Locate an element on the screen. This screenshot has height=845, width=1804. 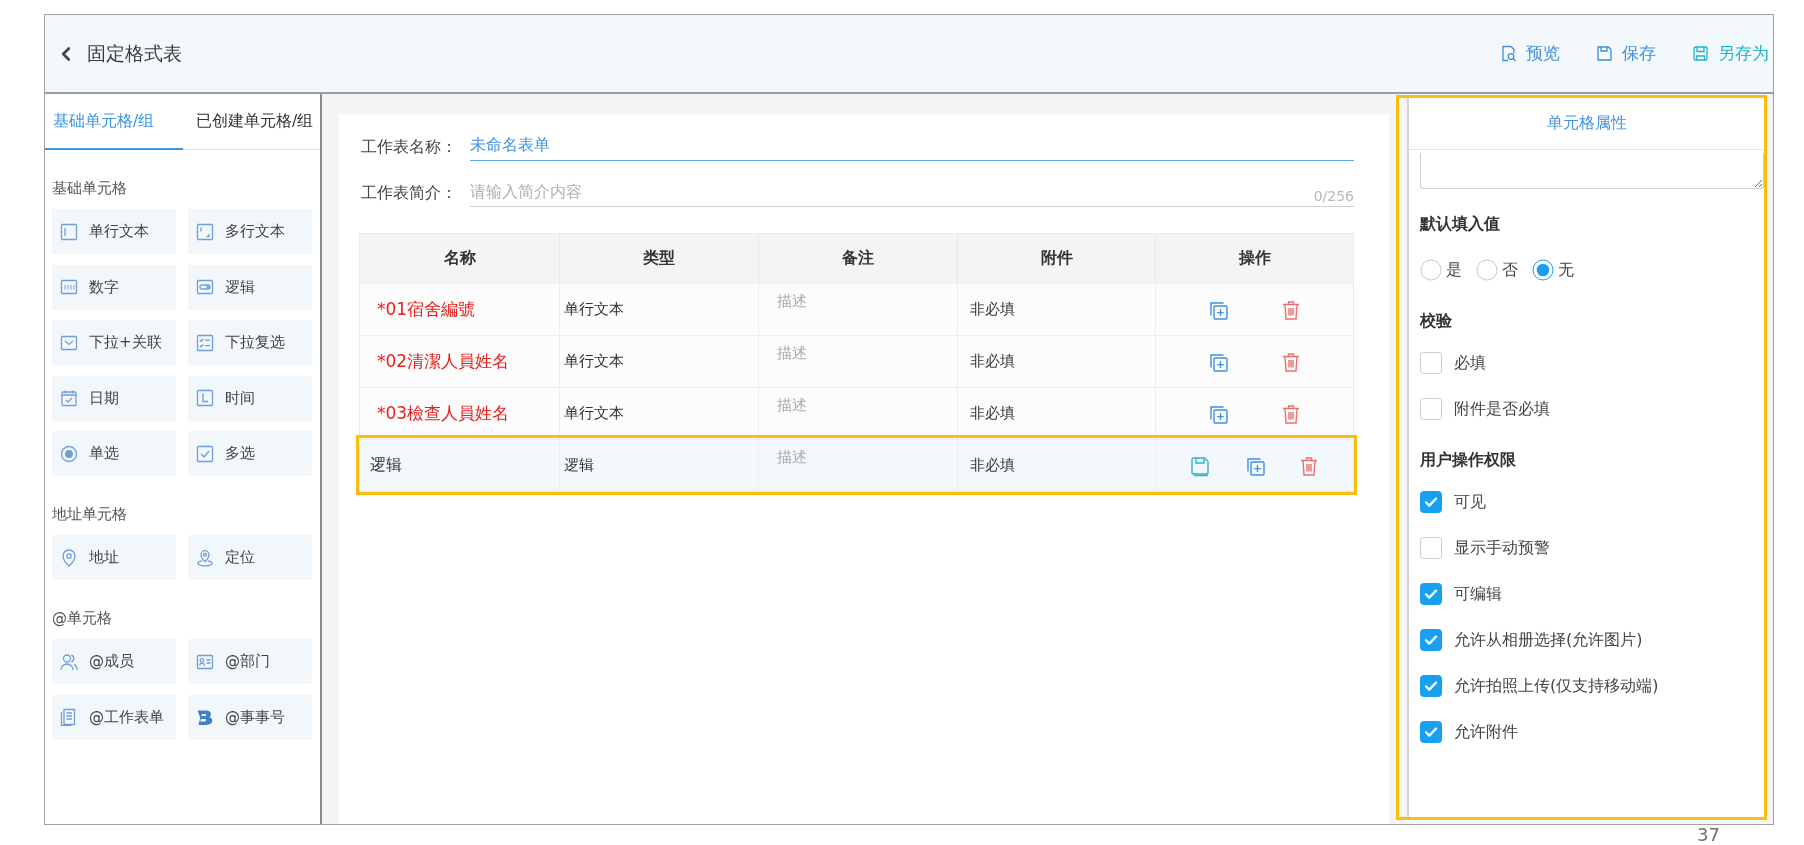
radio-label: 是 is located at coordinates (1454, 270).